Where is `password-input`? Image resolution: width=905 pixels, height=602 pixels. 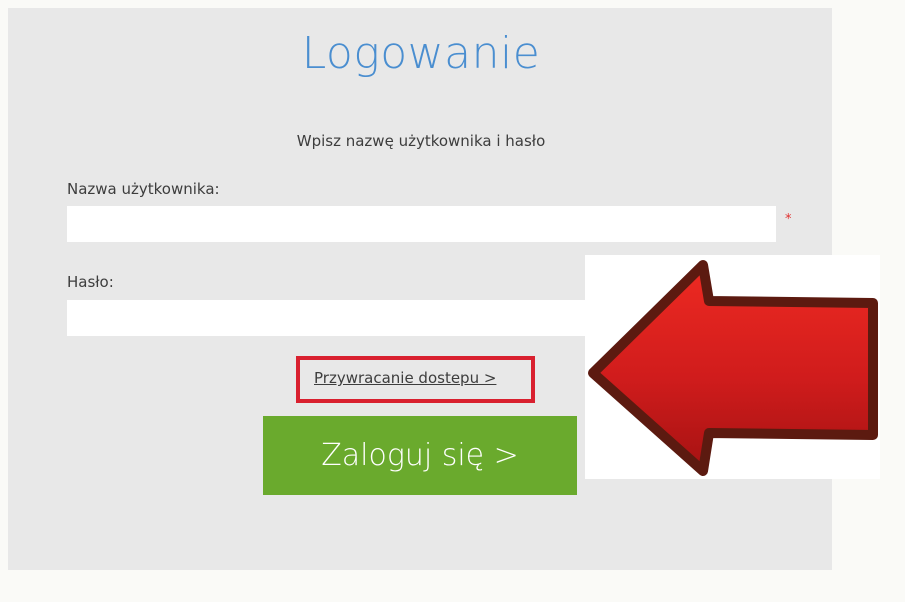
password-input is located at coordinates (367, 318).